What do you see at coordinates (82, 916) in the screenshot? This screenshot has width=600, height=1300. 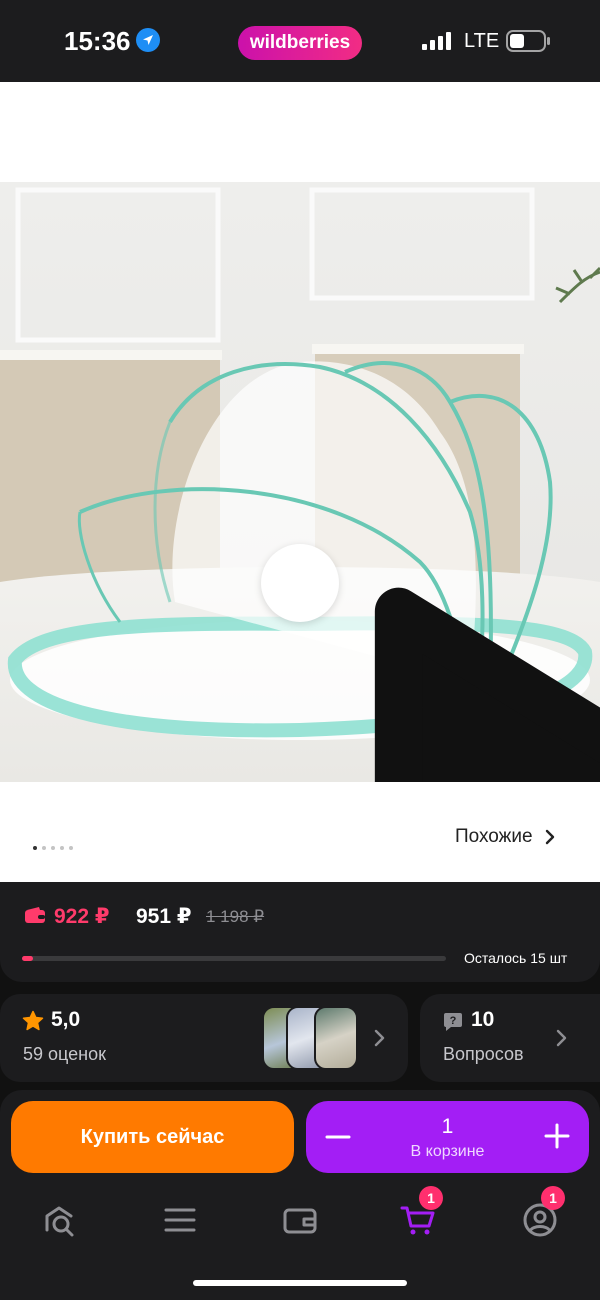 I see `wallet-price: 922 ₽` at bounding box center [82, 916].